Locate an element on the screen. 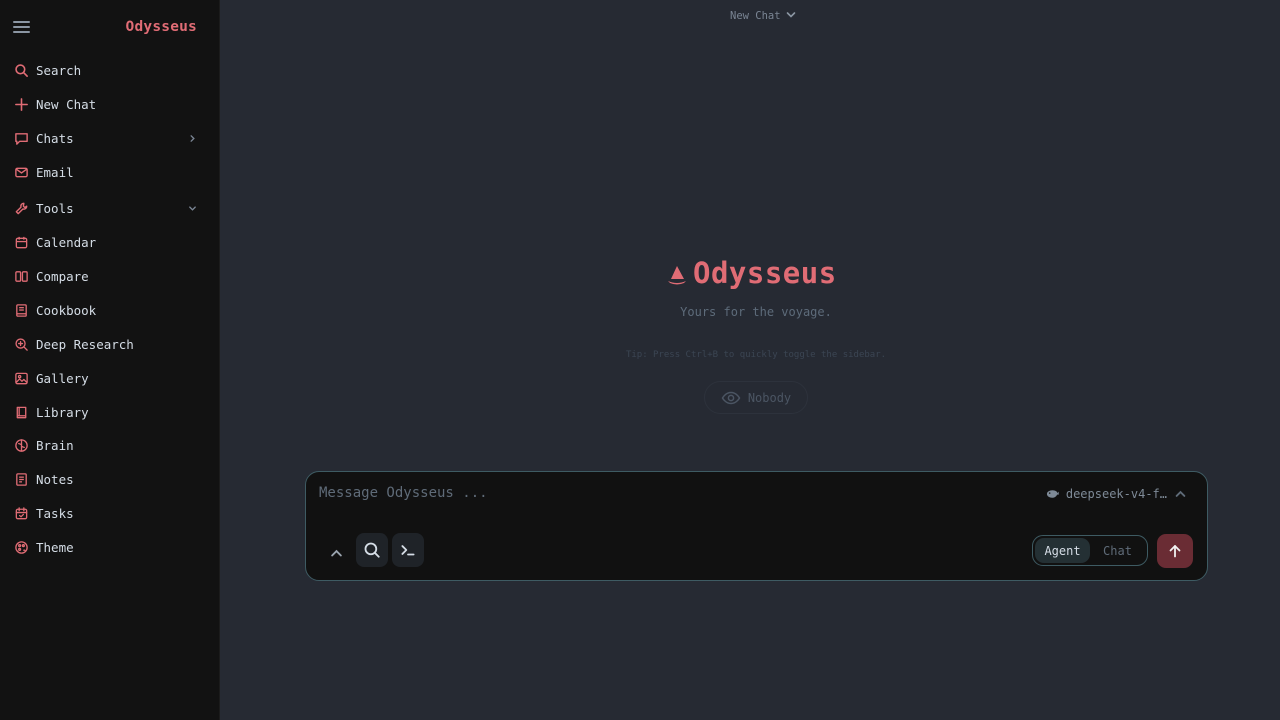  sidebar-item-notes: Notes is located at coordinates (109, 479).